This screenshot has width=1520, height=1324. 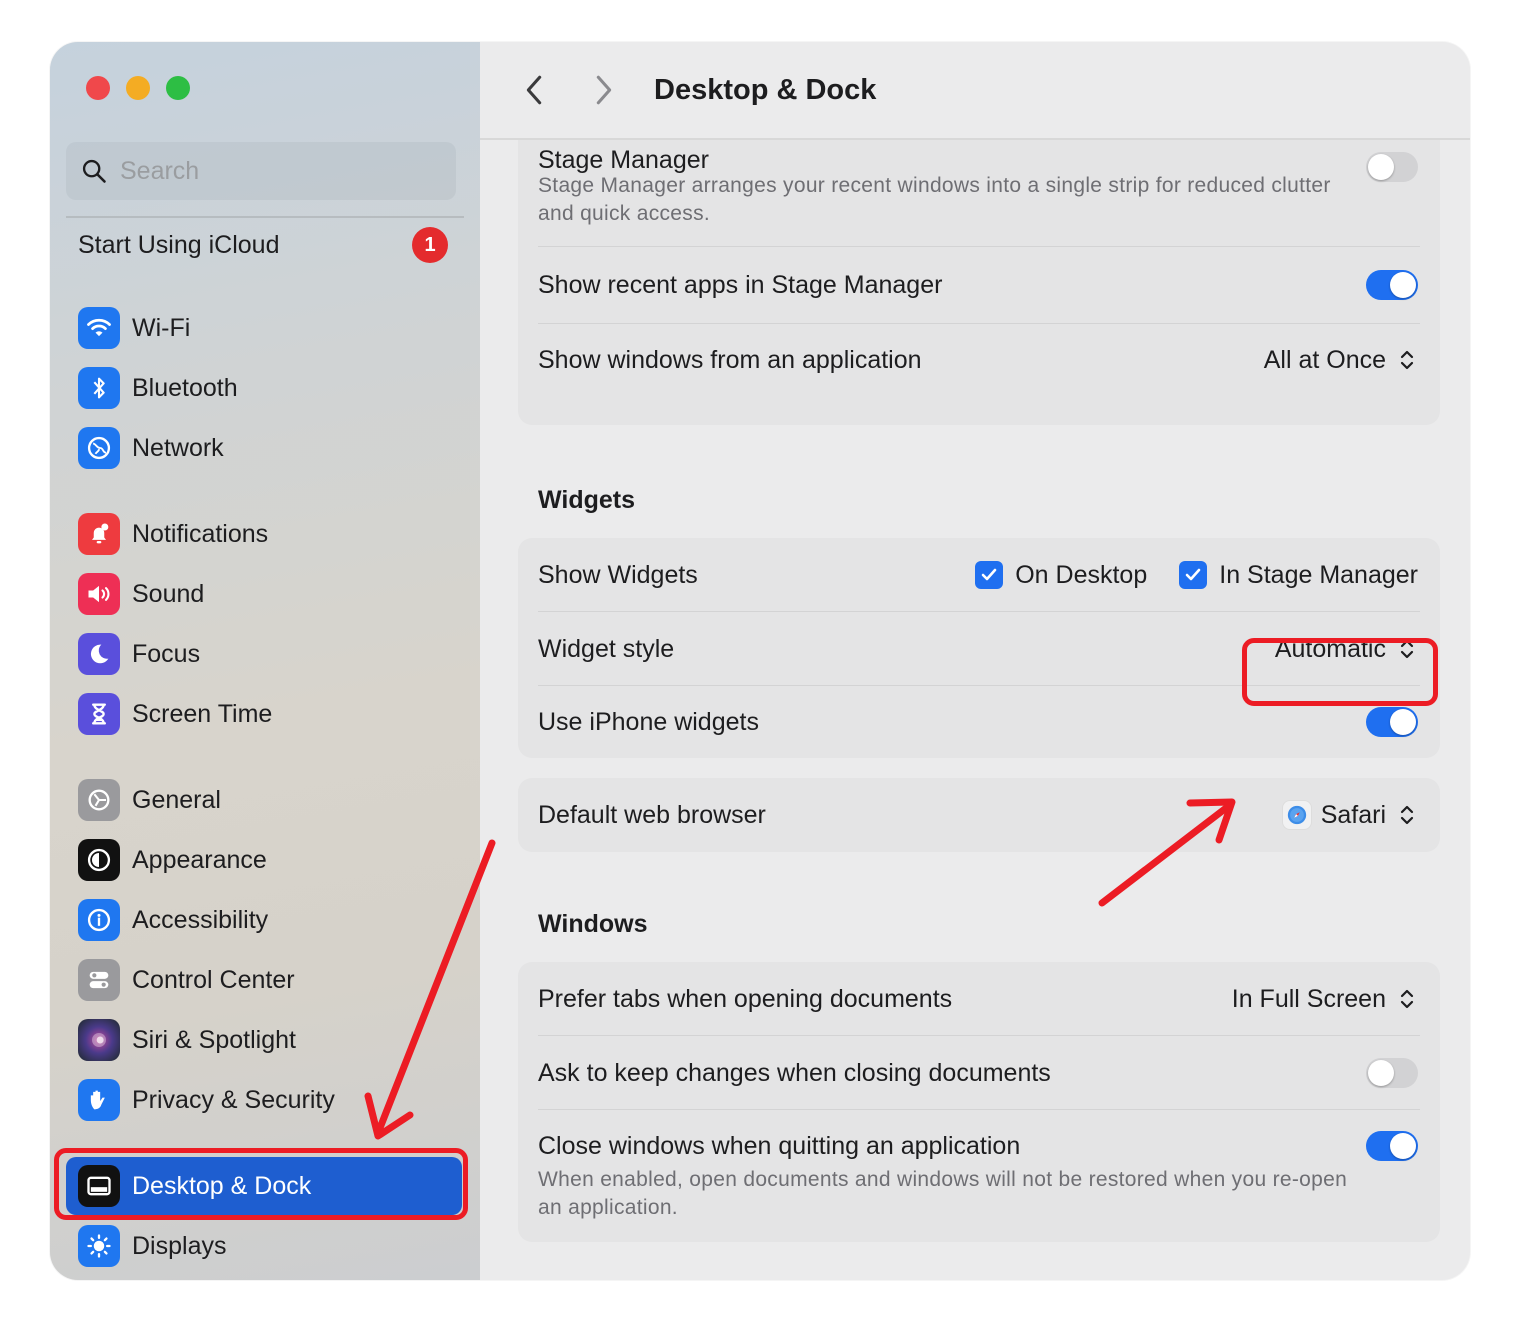 What do you see at coordinates (264, 448) in the screenshot?
I see `sidebar-item-network: Network` at bounding box center [264, 448].